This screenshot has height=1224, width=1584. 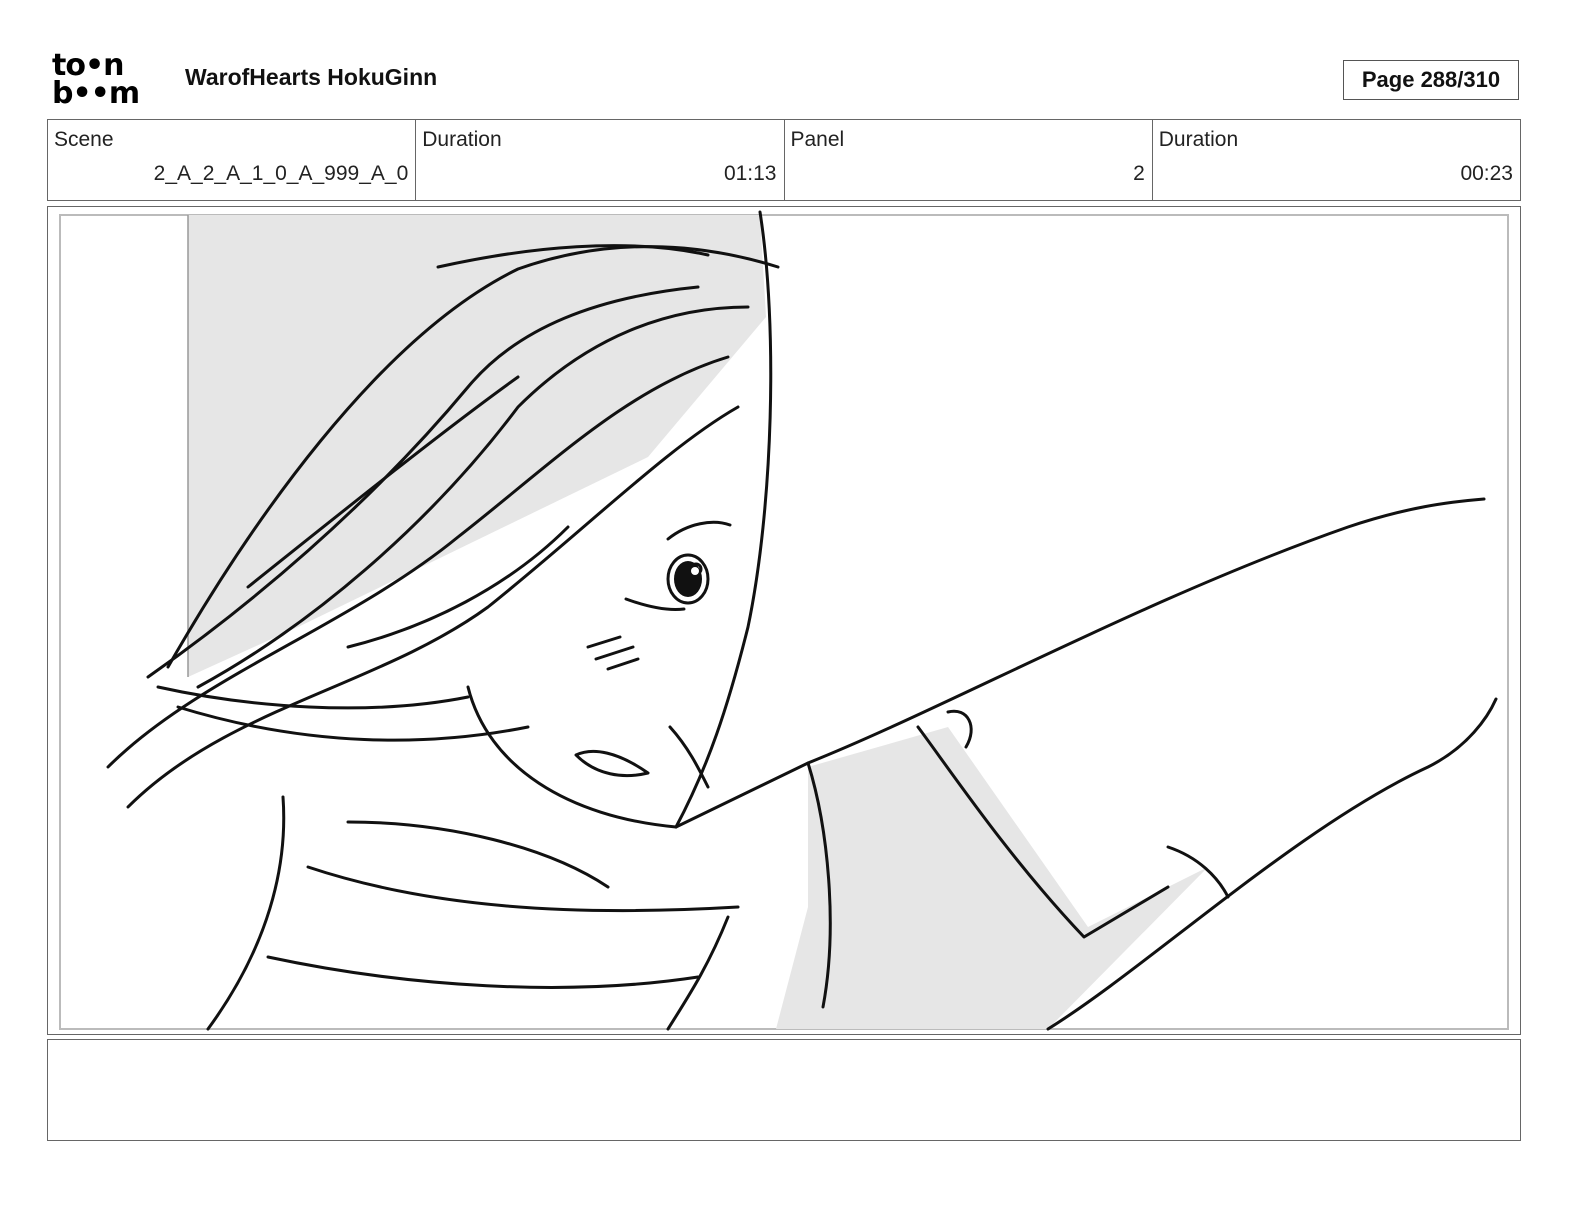 I want to click on toonboom-logo: to•n b••m, so click(x=108, y=81).